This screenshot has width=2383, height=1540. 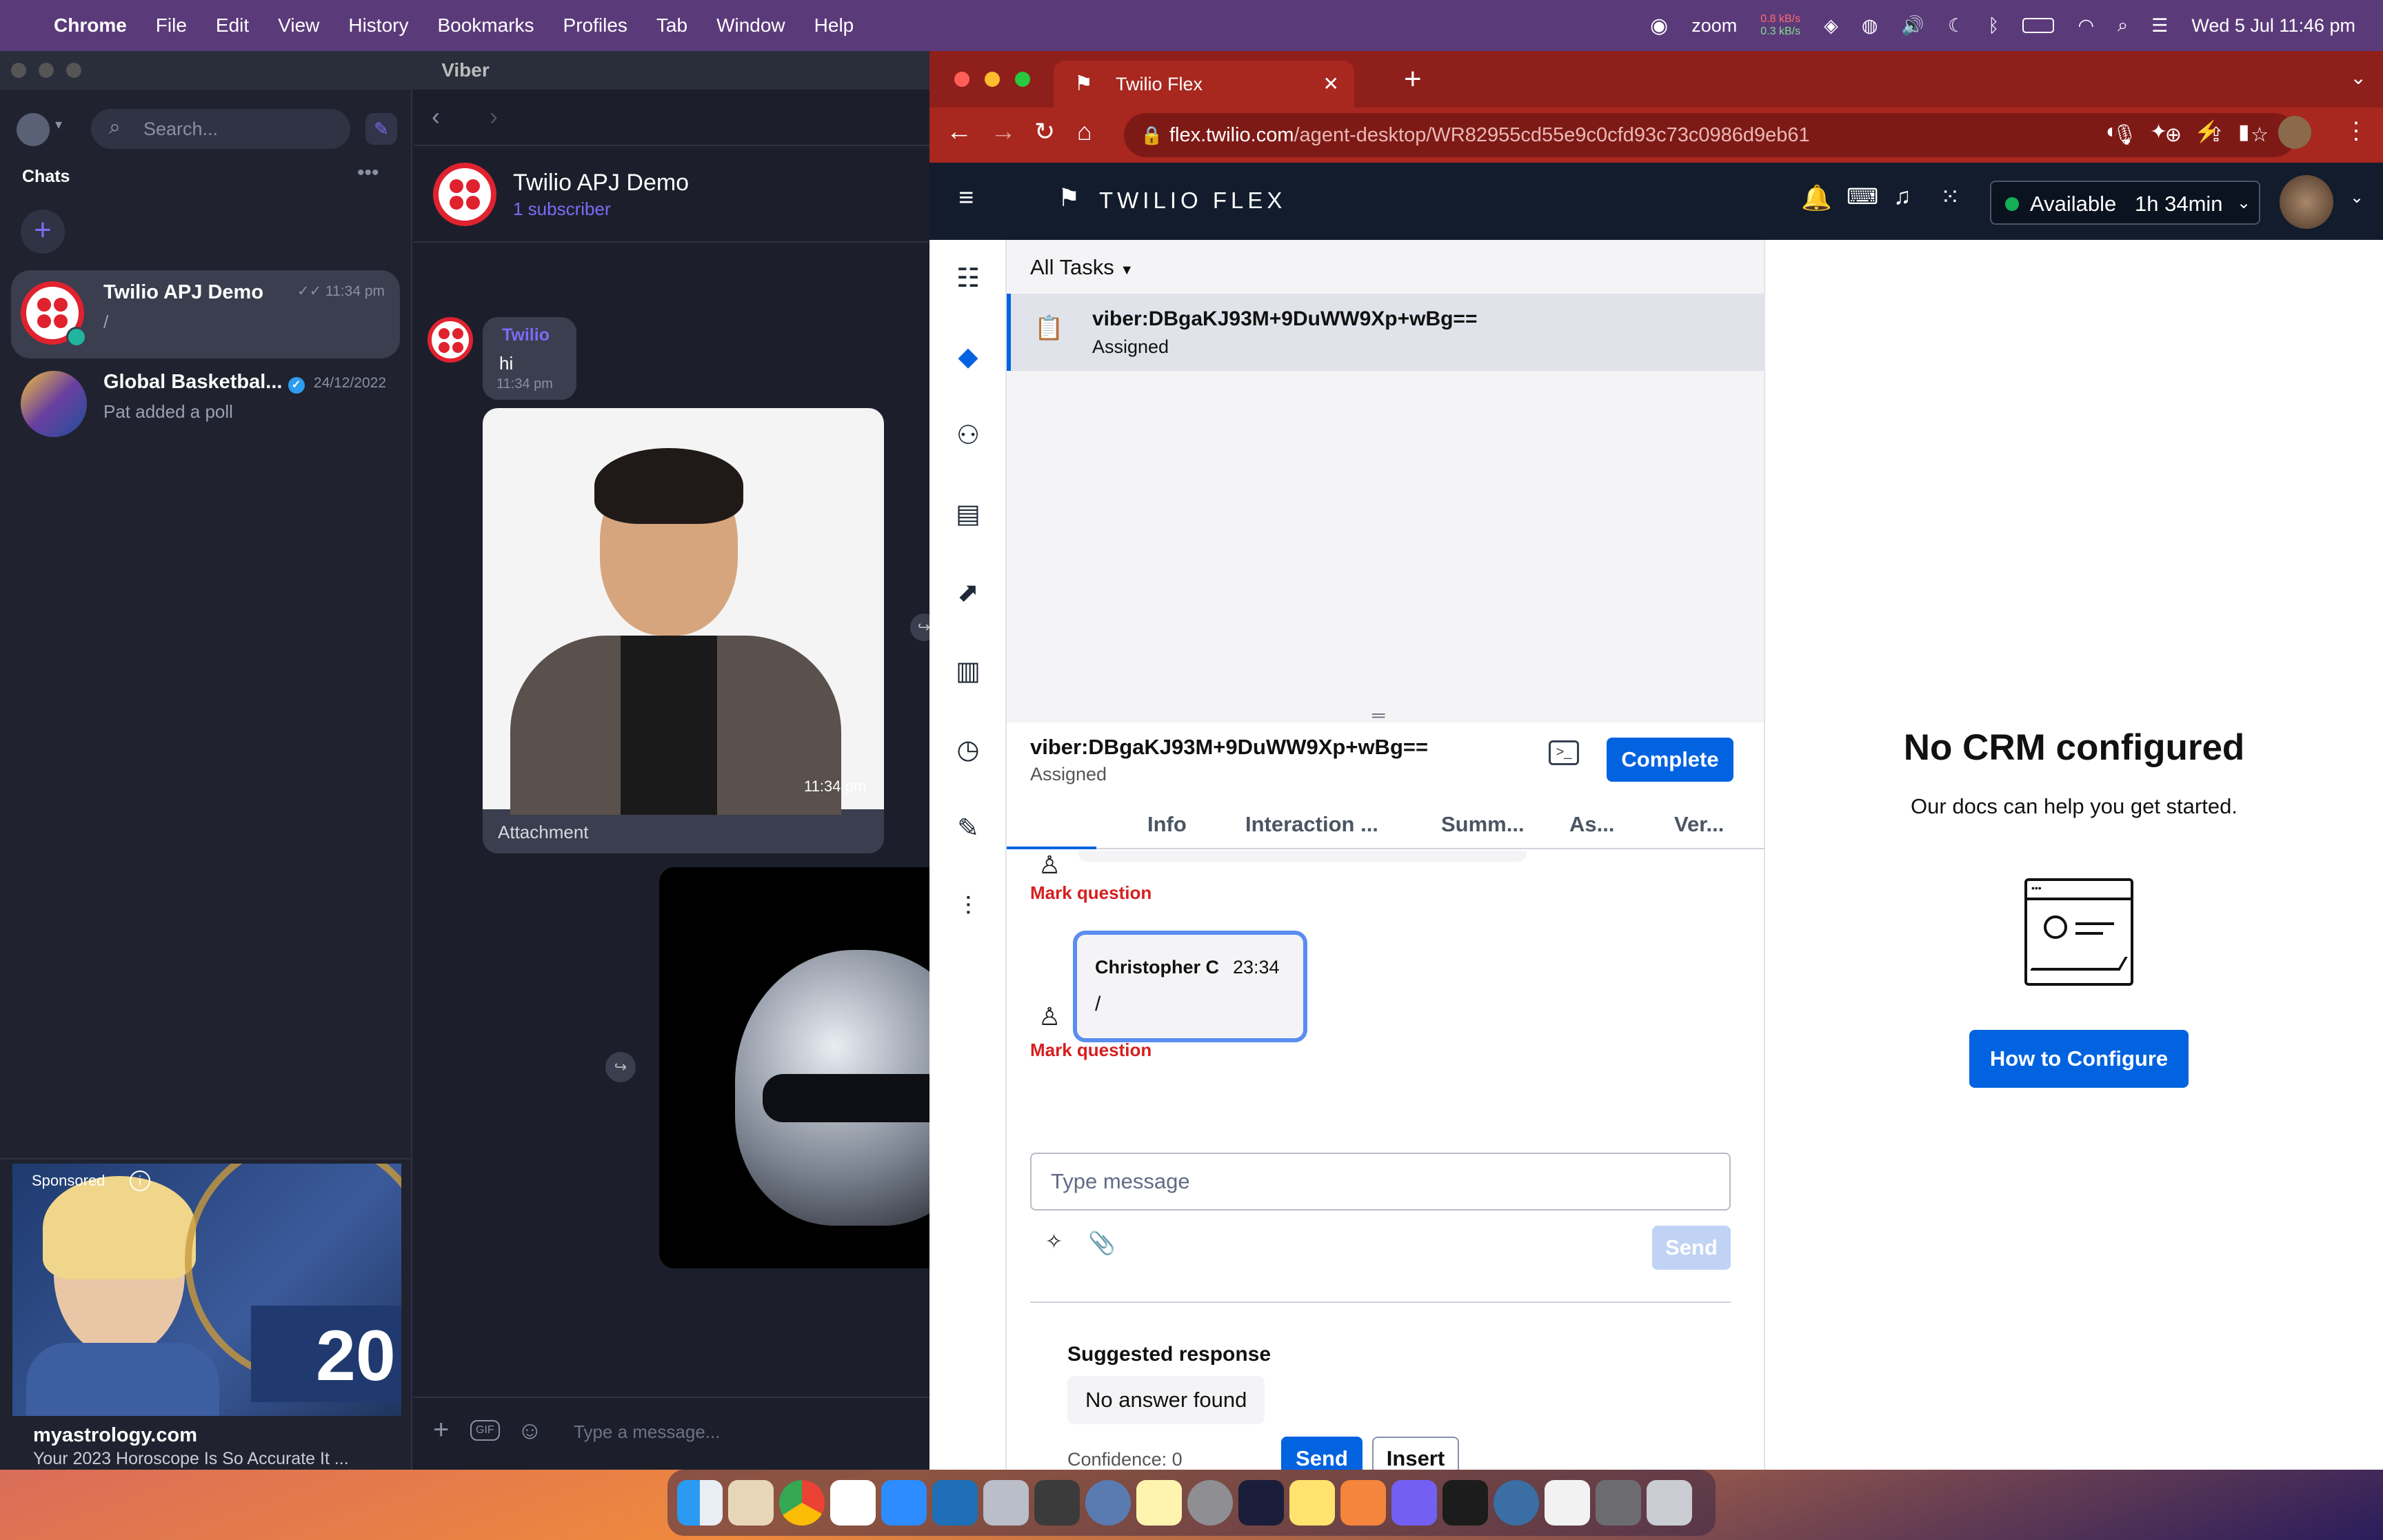 I want to click on drag-handle-icon: ═, so click(x=1378, y=715).